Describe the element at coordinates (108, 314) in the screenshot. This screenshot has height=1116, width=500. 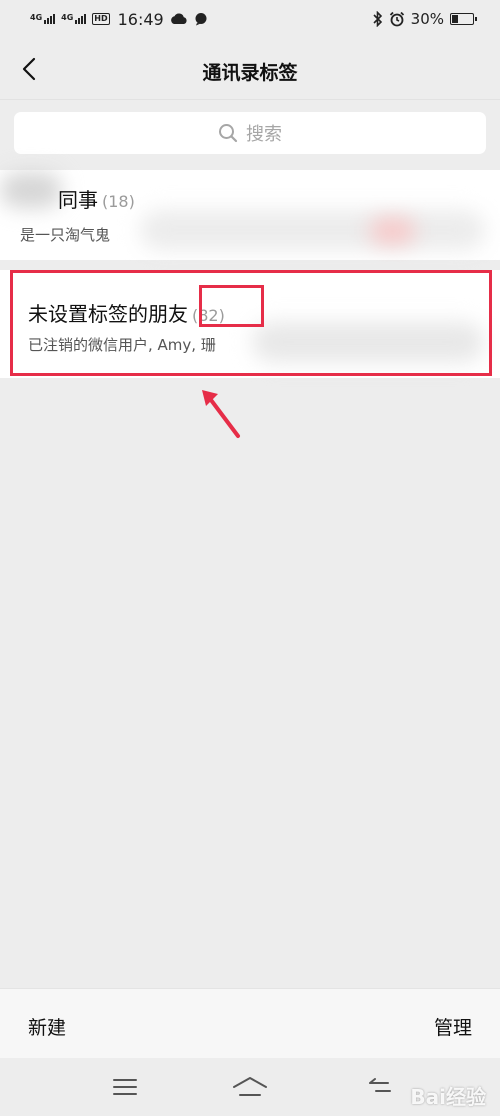
I see `tag-name-text: 未设置标签的朋友` at that location.